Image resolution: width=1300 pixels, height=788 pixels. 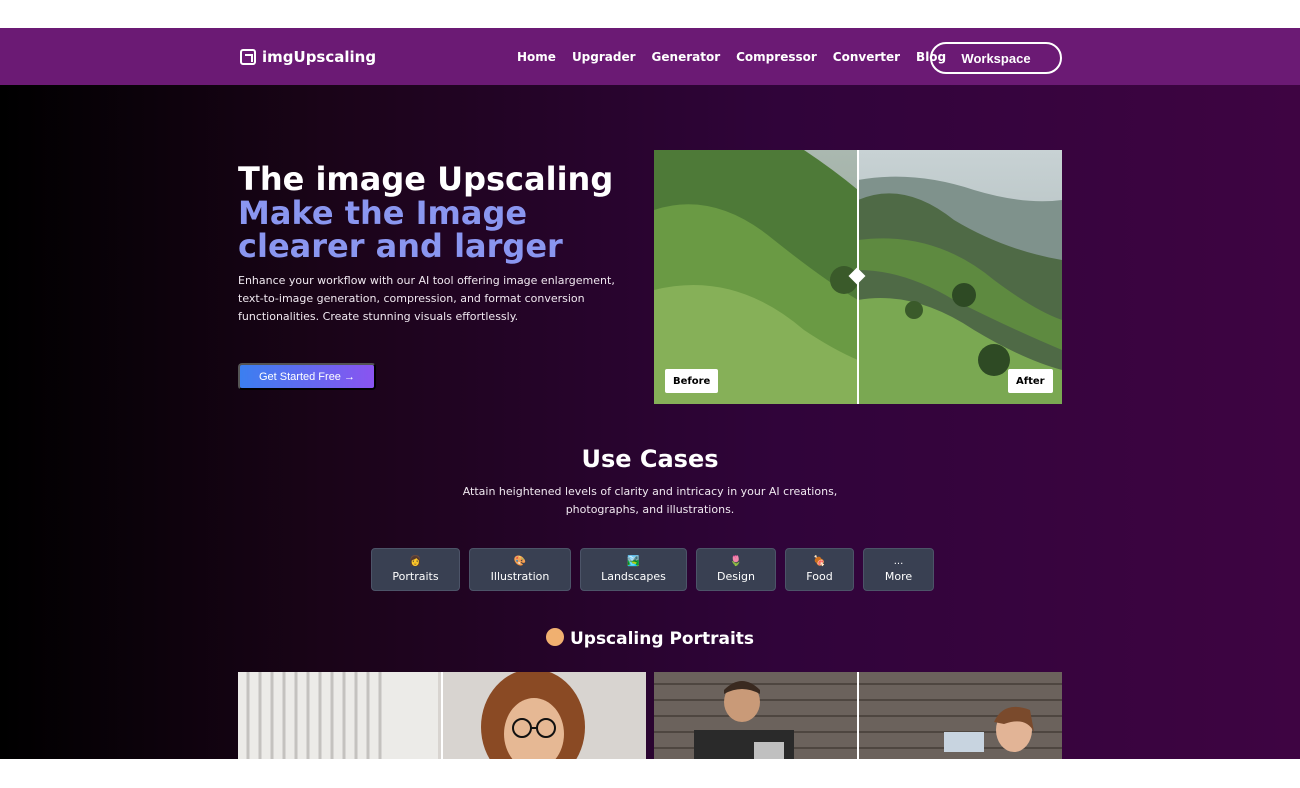 What do you see at coordinates (426, 179) in the screenshot?
I see `hero-title: The image Upscaling` at bounding box center [426, 179].